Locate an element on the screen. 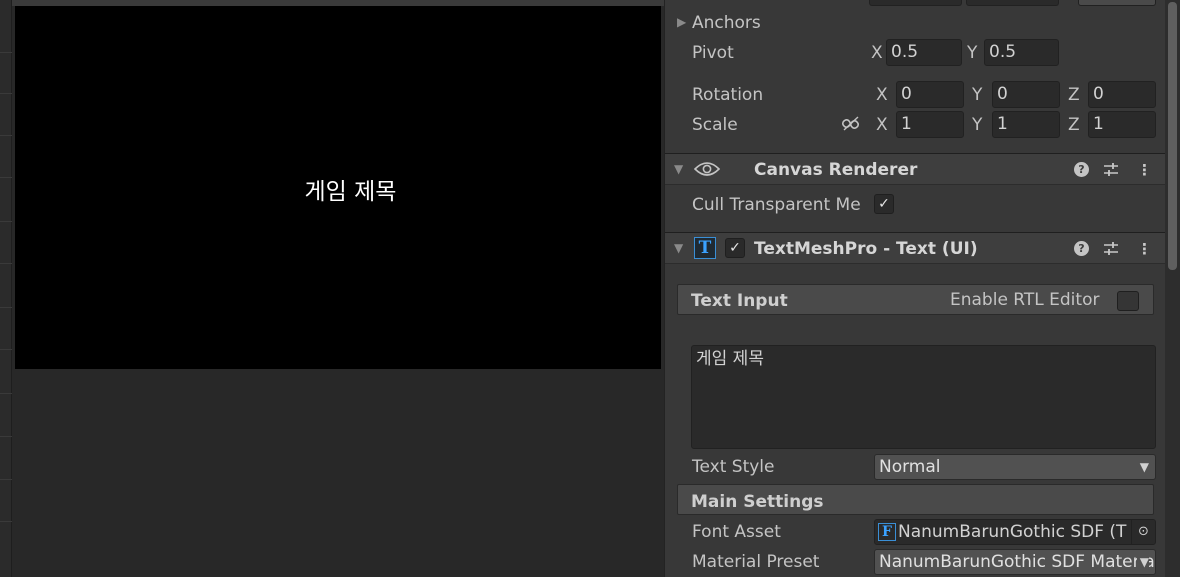 The width and height of the screenshot is (1180, 577). object-picker-icon: ⊙ is located at coordinates (1143, 532).